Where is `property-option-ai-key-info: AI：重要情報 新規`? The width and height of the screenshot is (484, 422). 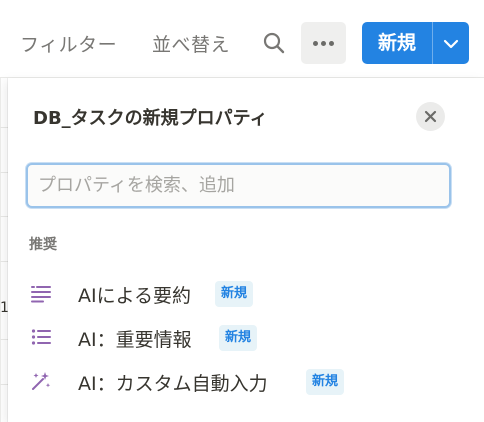
property-option-ai-key-info: AI：重要情報 新規 is located at coordinates (246, 337).